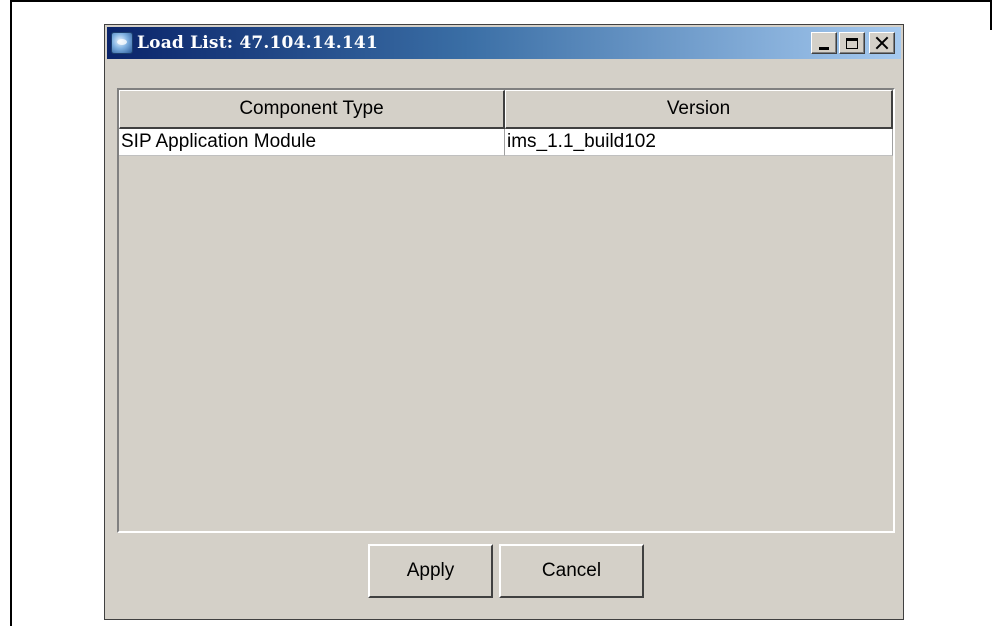  Describe the element at coordinates (824, 43) in the screenshot. I see `minimize-button` at that location.